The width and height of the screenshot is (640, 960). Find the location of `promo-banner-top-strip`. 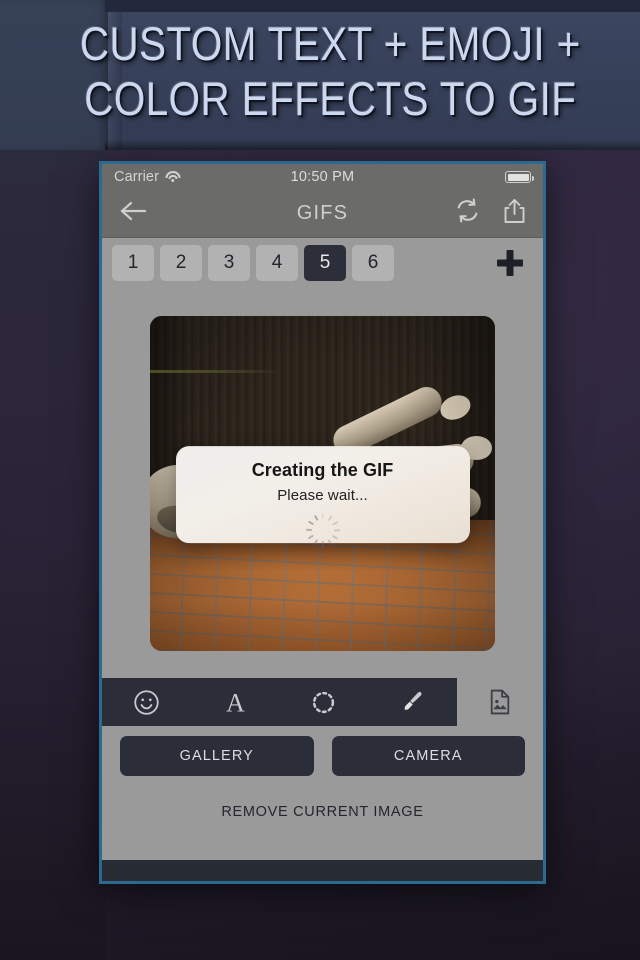

promo-banner-top-strip is located at coordinates (372, 6).